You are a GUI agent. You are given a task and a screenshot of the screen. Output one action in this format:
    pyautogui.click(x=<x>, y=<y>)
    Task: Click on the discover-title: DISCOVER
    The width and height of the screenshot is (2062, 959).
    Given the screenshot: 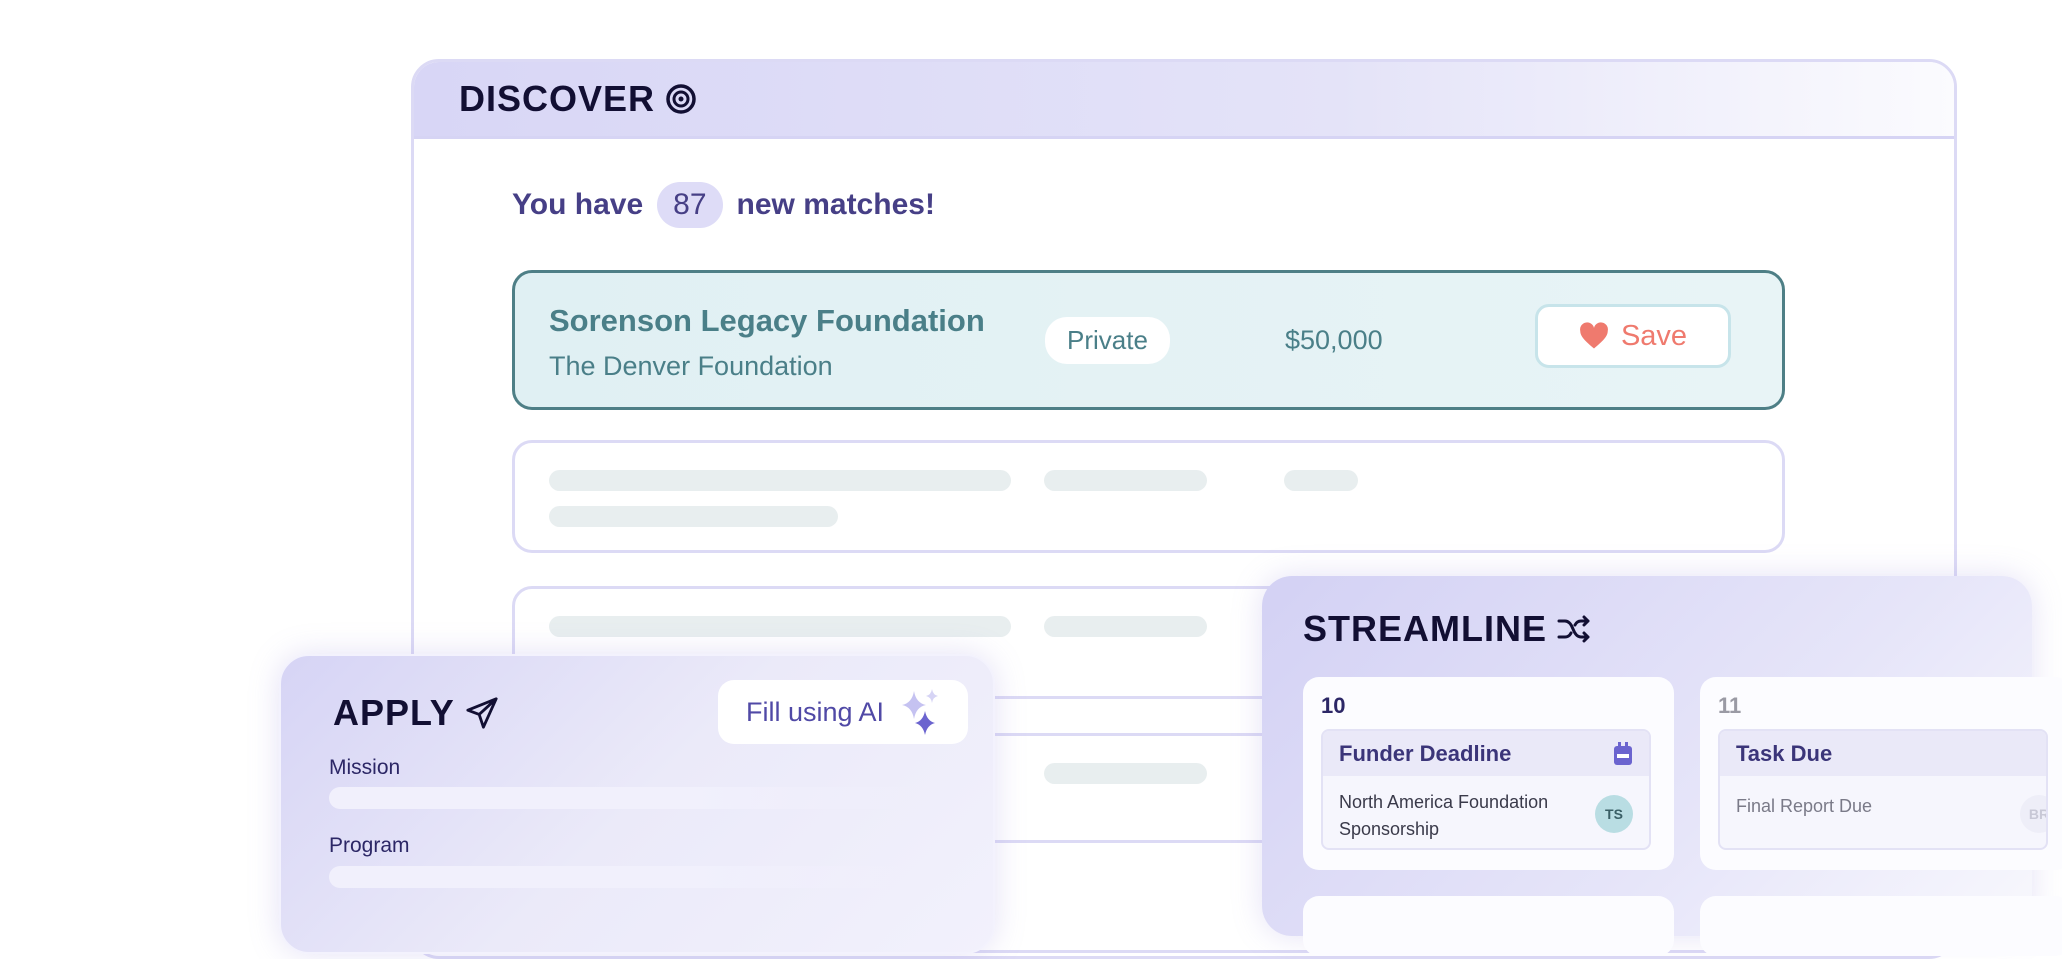 What is the action you would take?
    pyautogui.click(x=578, y=99)
    